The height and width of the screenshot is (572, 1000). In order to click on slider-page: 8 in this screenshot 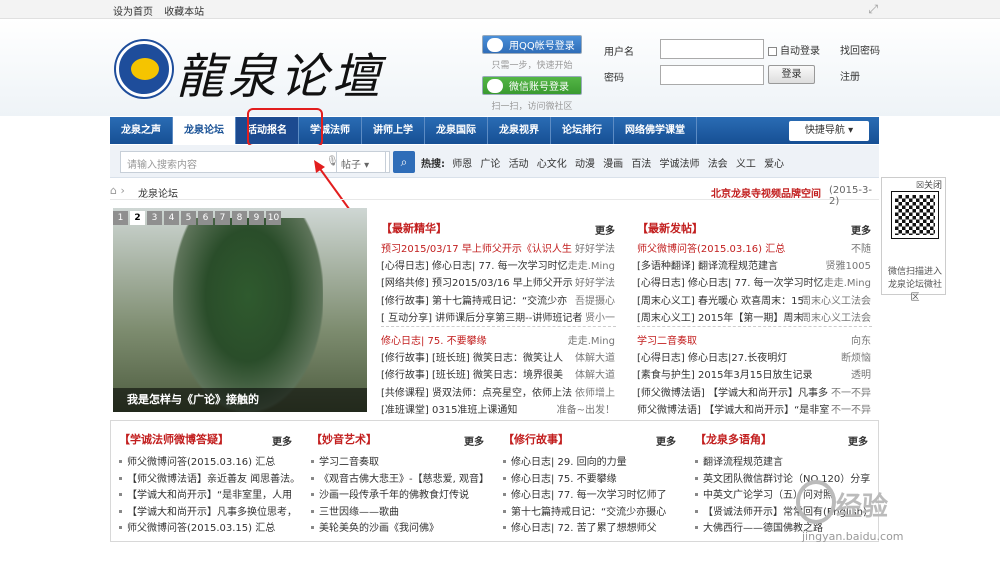, I will do `click(239, 218)`.